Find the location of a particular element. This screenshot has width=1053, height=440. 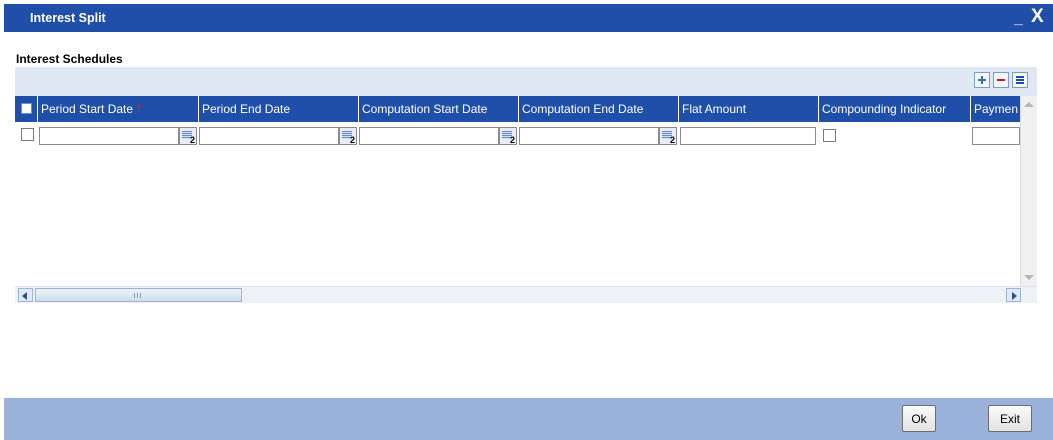

scroll-right-icon is located at coordinates (1013, 295).